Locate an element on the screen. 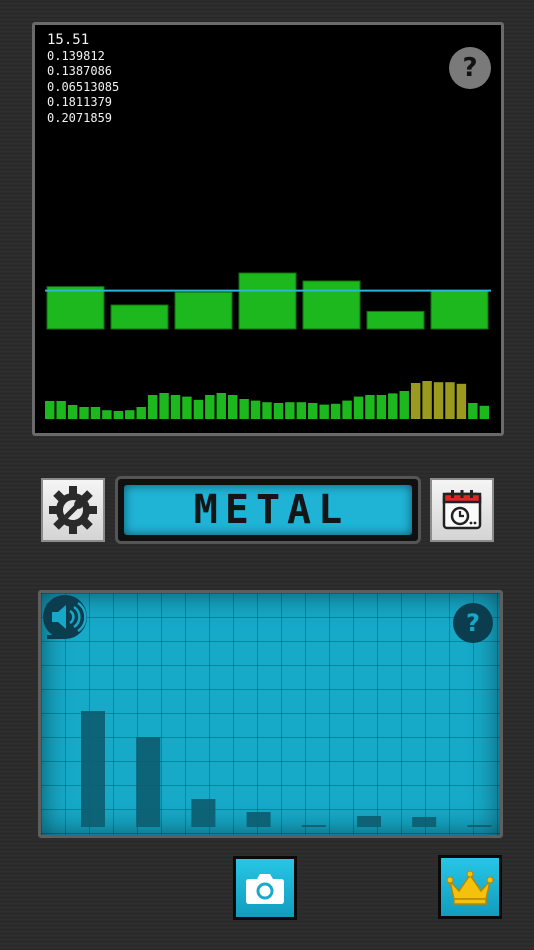 This screenshot has height=950, width=534. settings-button is located at coordinates (73, 510).